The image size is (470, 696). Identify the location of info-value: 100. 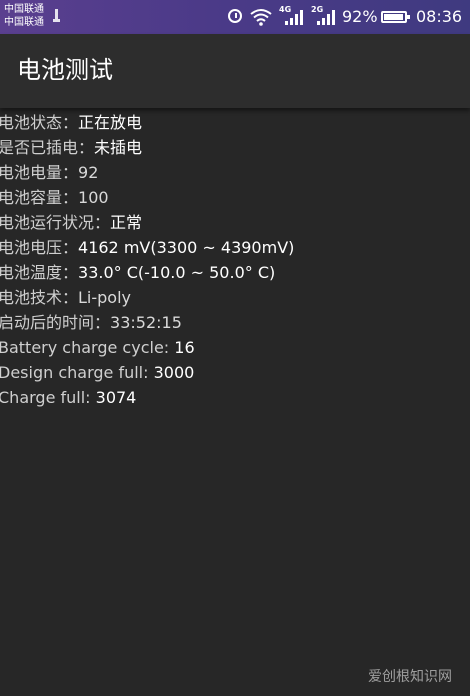
(93, 197).